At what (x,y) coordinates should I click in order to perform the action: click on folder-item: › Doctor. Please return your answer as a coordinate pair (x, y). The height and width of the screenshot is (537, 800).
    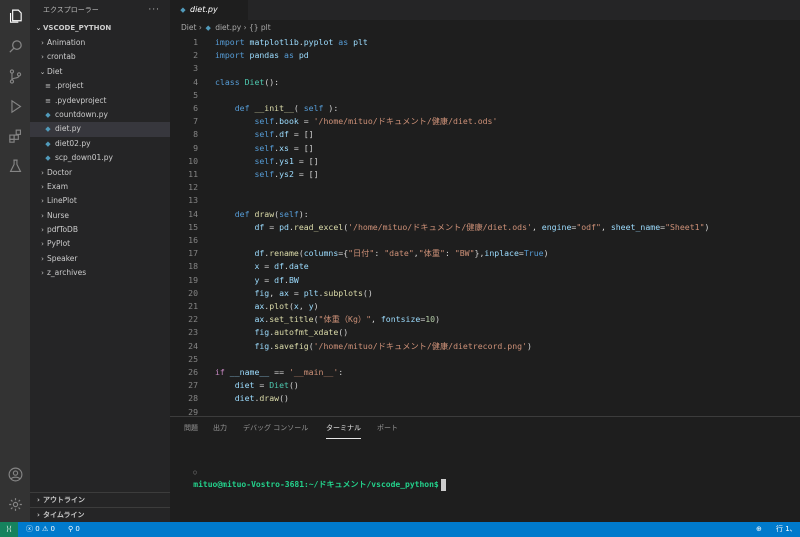
    Looking at the image, I should click on (100, 173).